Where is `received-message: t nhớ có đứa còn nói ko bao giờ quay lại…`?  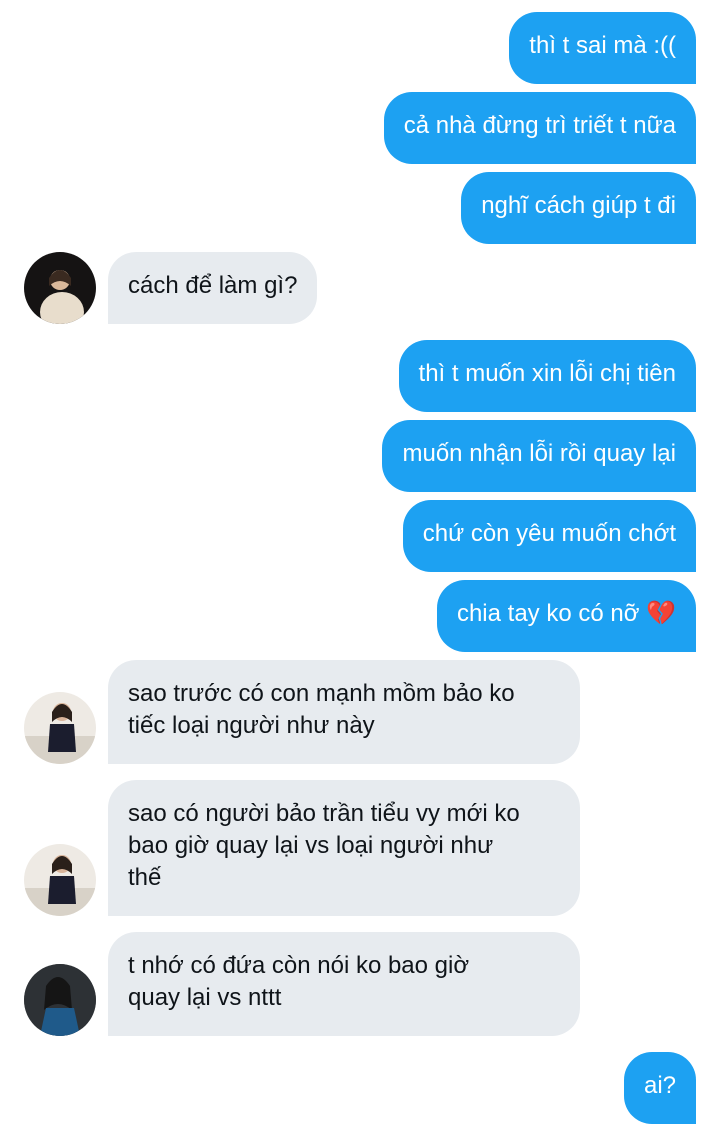
received-message: t nhớ có đứa còn nói ko bao giờ quay lại… is located at coordinates (344, 984).